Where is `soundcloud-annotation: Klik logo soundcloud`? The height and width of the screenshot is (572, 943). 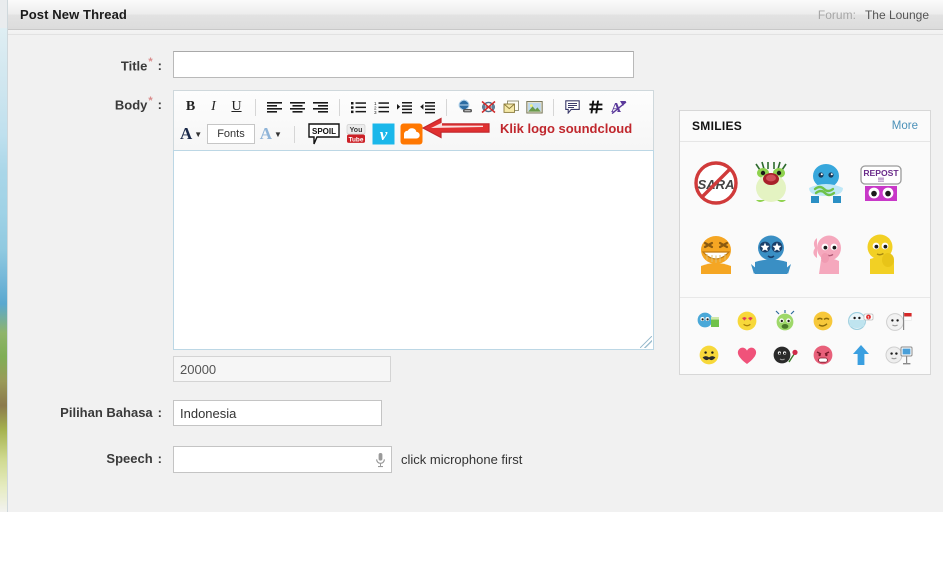 soundcloud-annotation: Klik logo soundcloud is located at coordinates (526, 128).